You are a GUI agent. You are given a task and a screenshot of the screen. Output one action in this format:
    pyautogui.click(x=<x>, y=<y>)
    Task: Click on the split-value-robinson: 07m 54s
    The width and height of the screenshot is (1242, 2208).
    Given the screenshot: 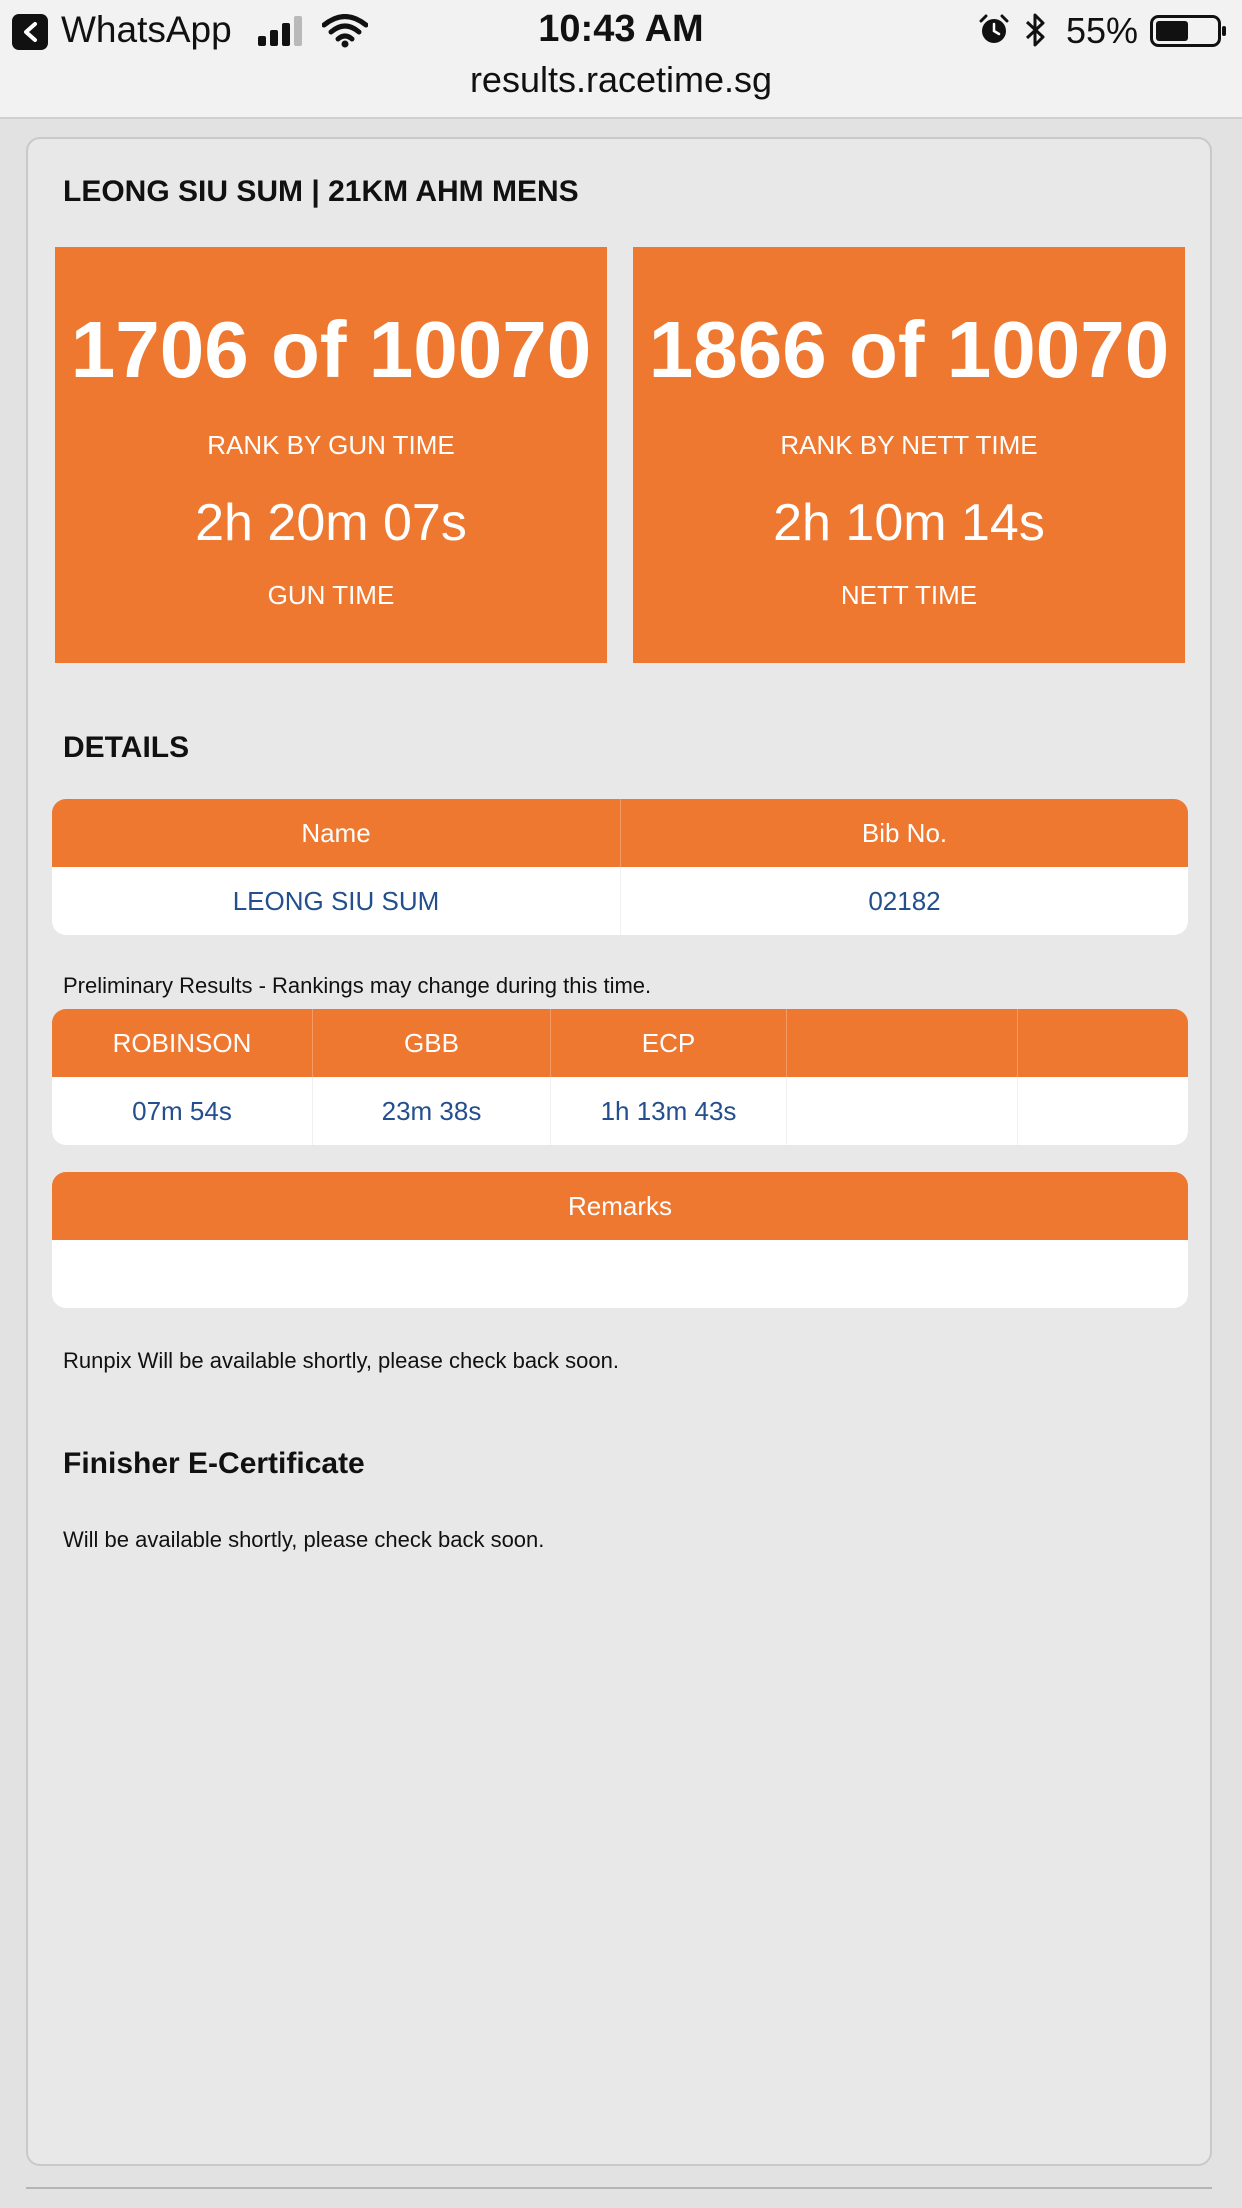 What is the action you would take?
    pyautogui.click(x=182, y=1110)
    